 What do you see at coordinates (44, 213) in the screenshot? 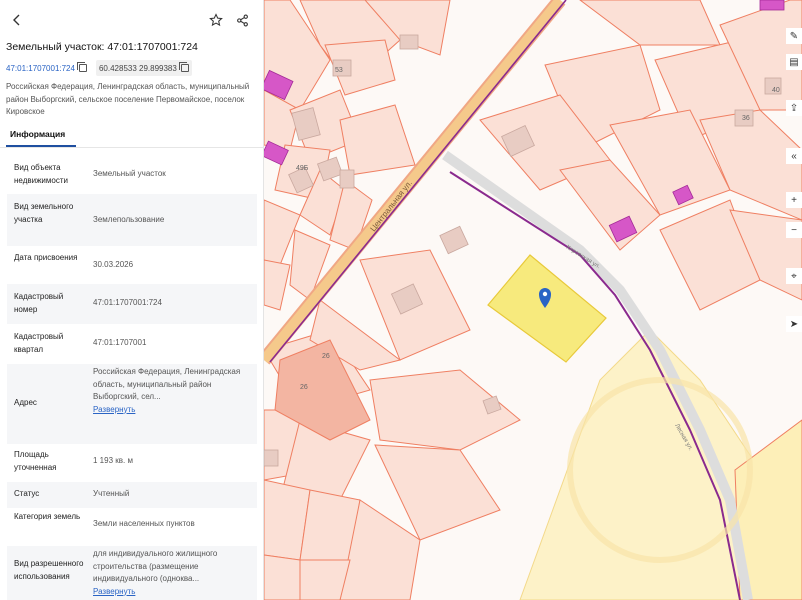
I see `row-label: Вид земельного участка` at bounding box center [44, 213].